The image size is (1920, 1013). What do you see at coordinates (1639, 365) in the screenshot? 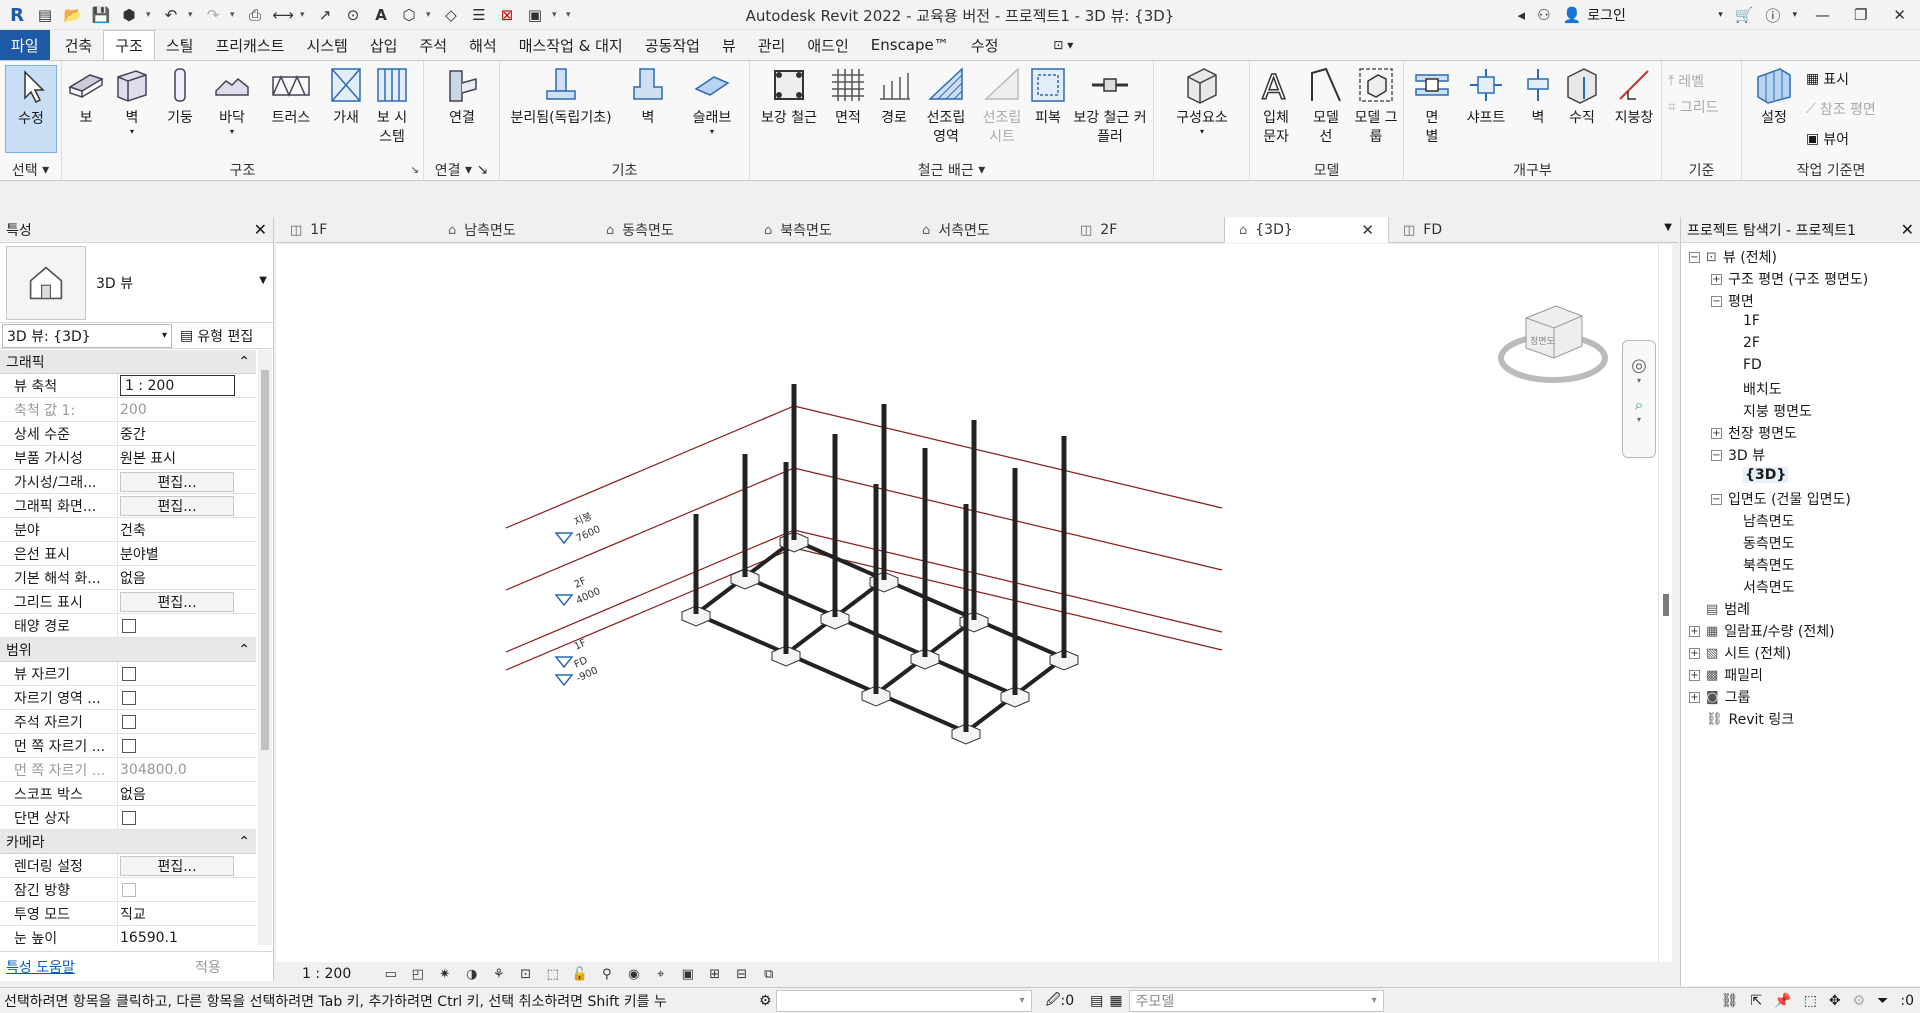
I see `steering-wheel-icon: ◎` at bounding box center [1639, 365].